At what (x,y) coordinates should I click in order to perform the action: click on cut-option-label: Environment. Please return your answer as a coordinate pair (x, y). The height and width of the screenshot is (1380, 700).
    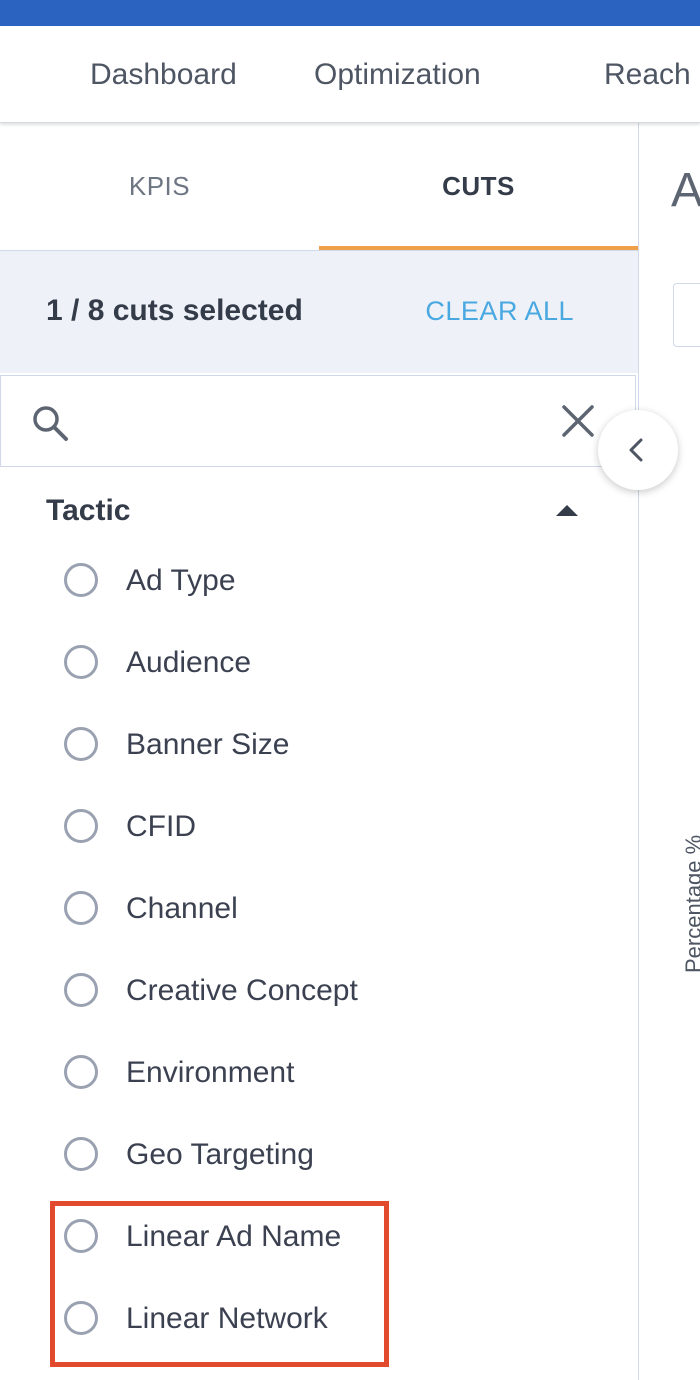
    Looking at the image, I should click on (210, 1072).